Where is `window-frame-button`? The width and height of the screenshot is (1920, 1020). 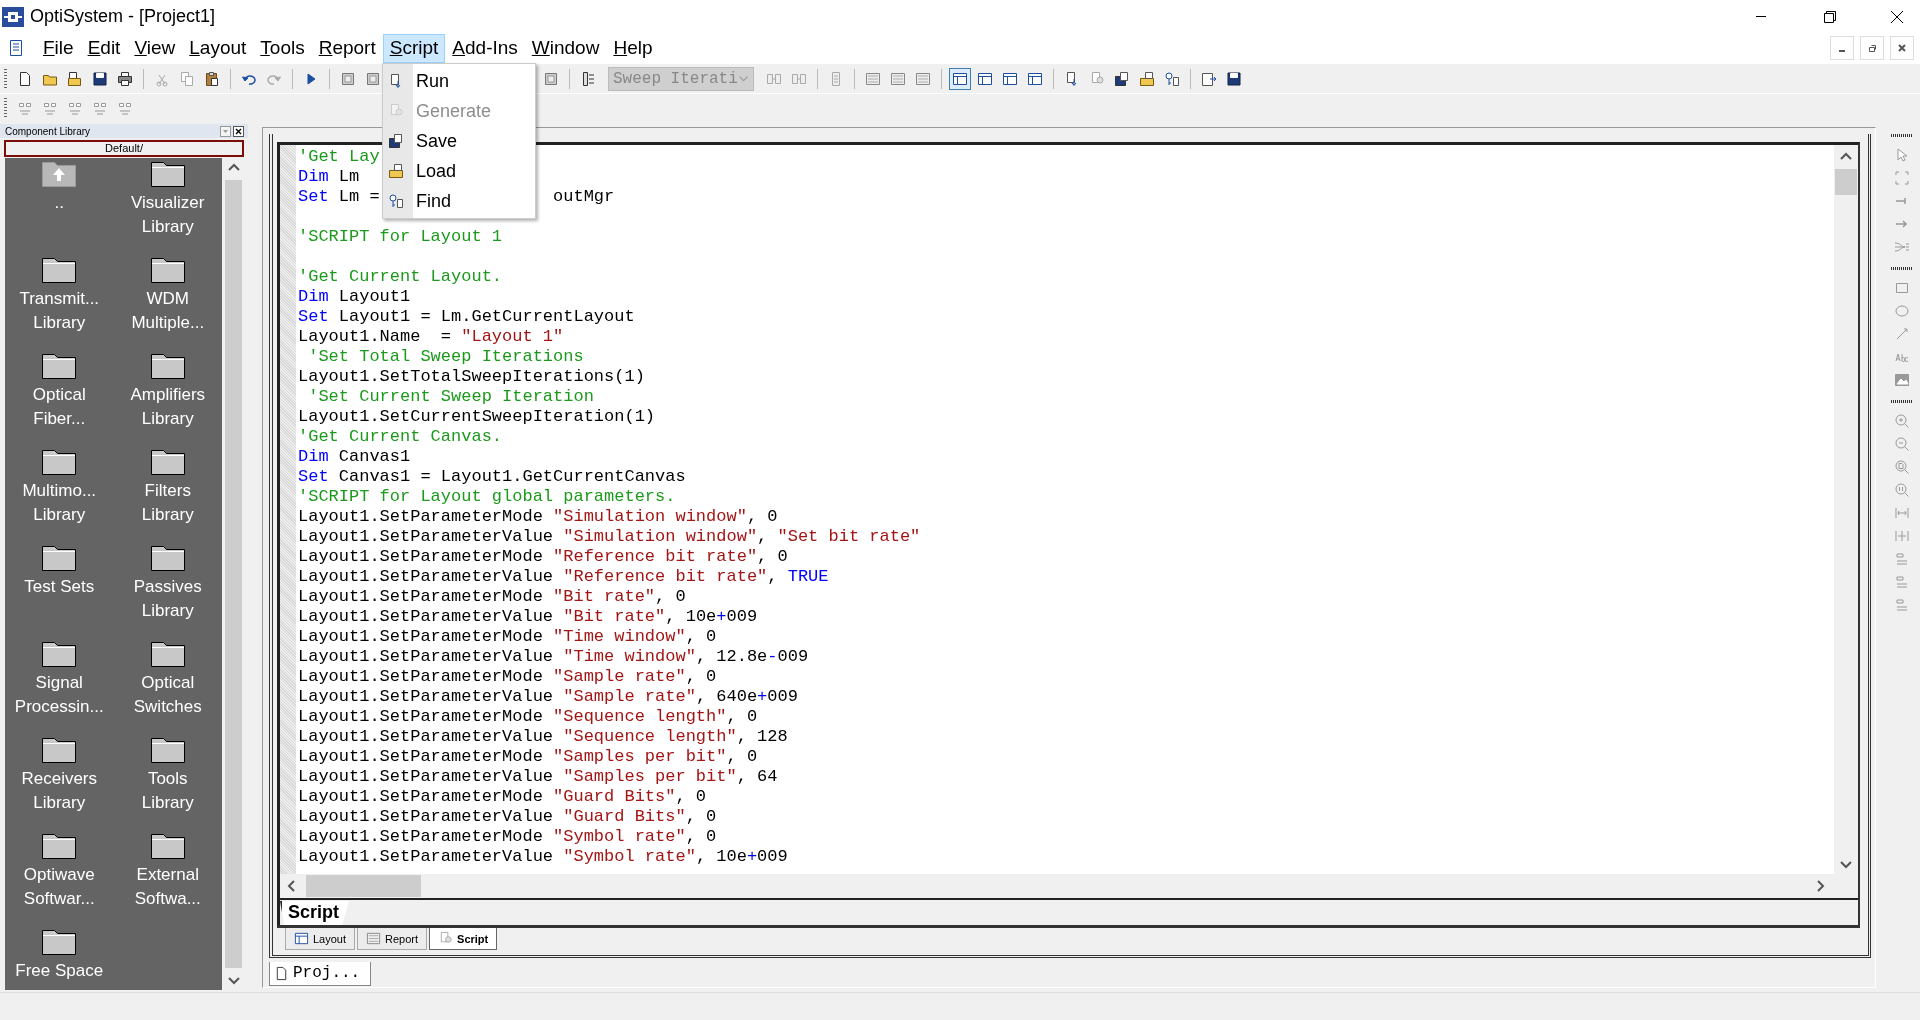 window-frame-button is located at coordinates (960, 78).